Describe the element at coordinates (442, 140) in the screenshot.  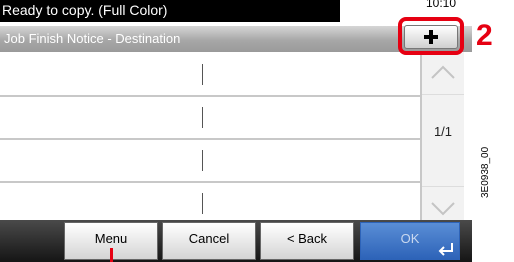
I see `scroll-panel: 1/1` at that location.